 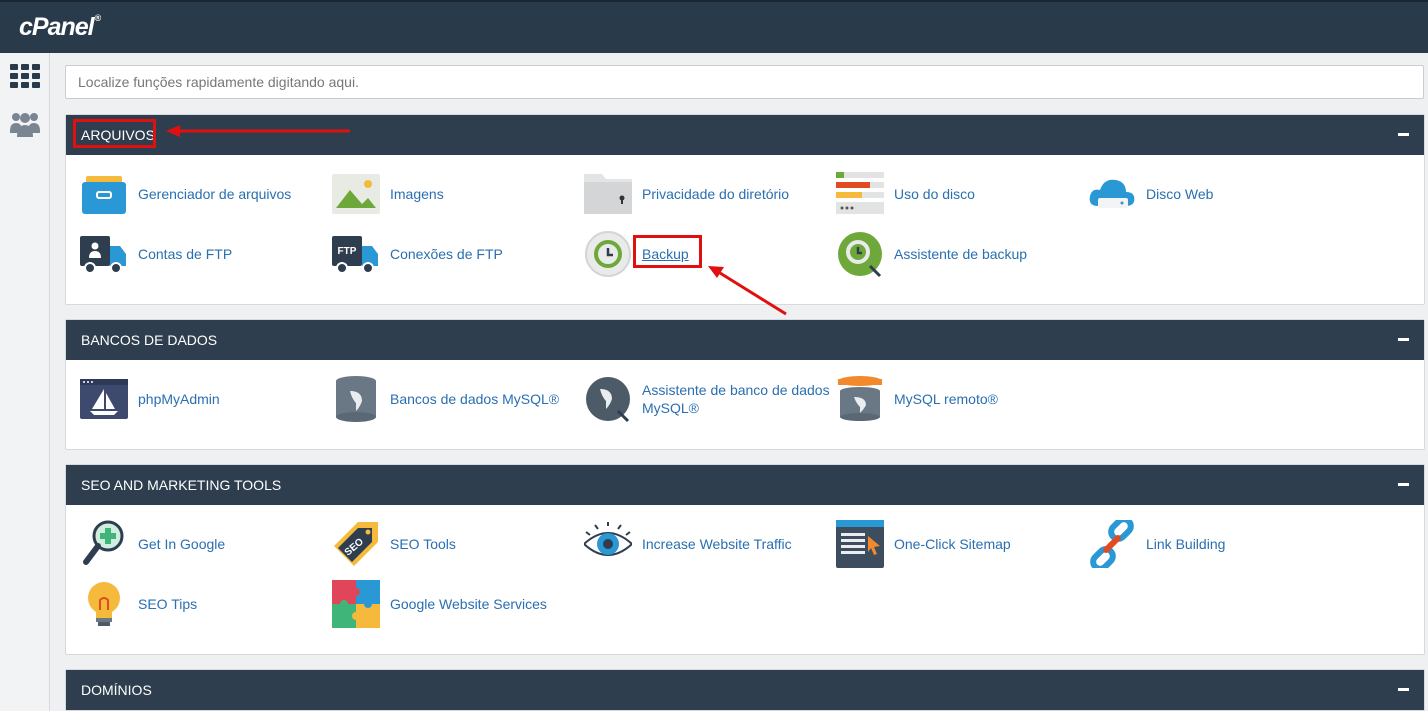 I want to click on item-seo-tools: SEO SEO Tools, so click(x=443, y=544).